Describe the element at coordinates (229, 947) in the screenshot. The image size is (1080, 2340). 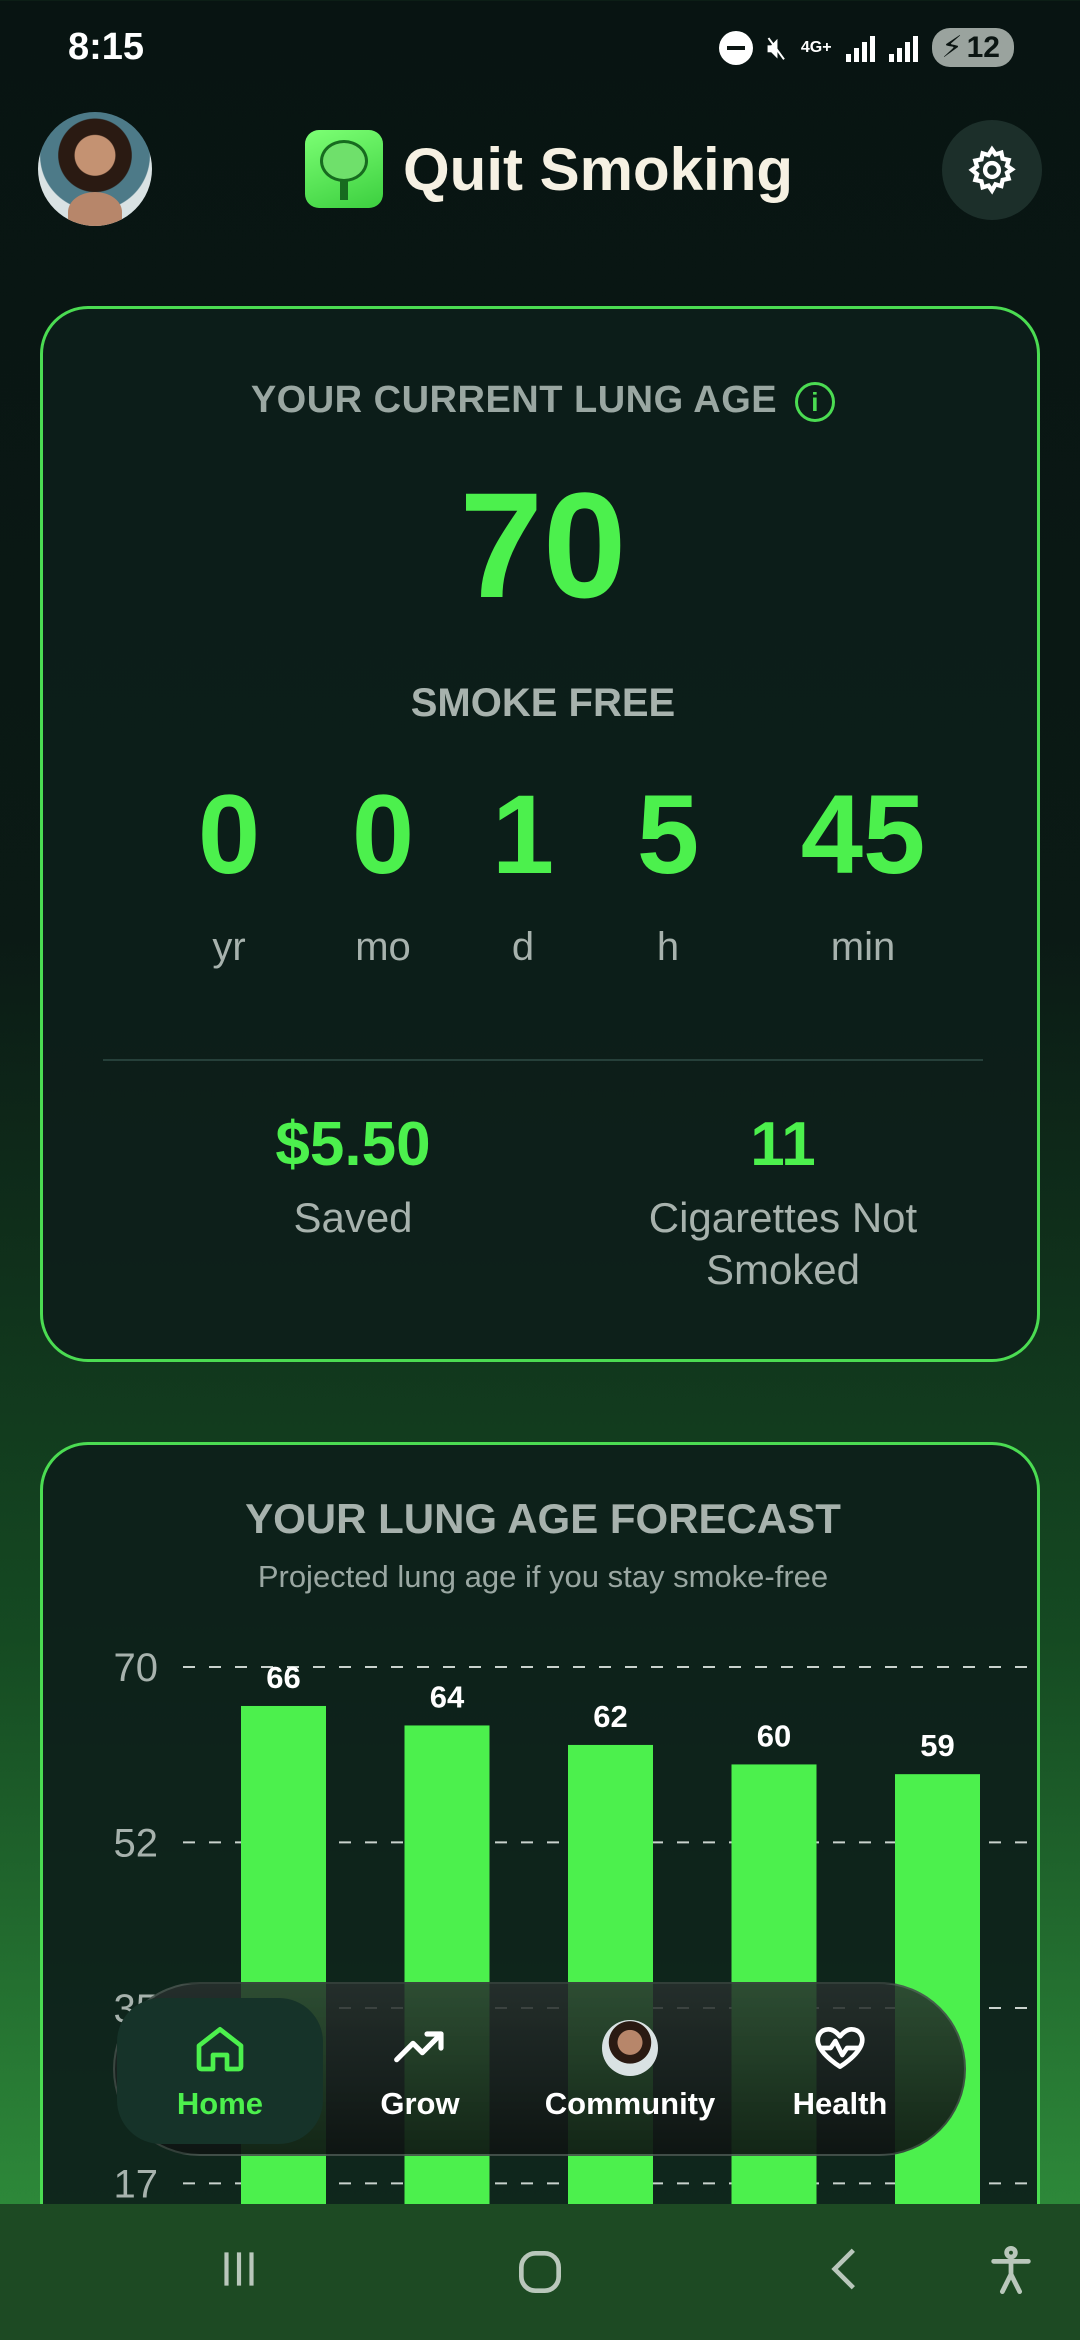
I see `timer-unit: yr` at that location.